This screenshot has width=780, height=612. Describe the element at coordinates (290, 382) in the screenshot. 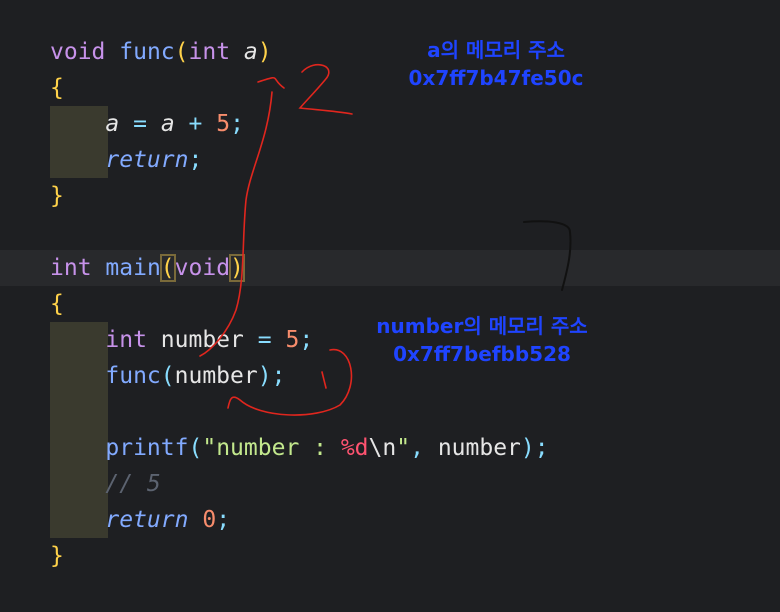

I see `red-loop-stroke` at that location.